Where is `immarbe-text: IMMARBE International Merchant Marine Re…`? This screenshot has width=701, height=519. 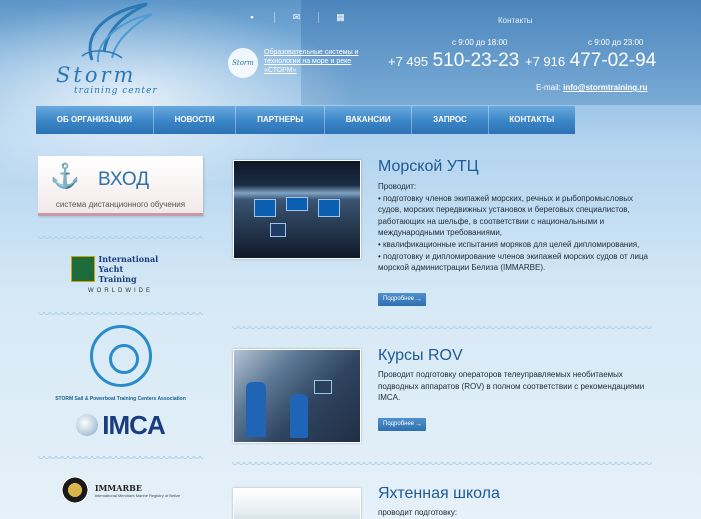
immarbe-text: IMMARBE International Merchant Marine Re… is located at coordinates (137, 490).